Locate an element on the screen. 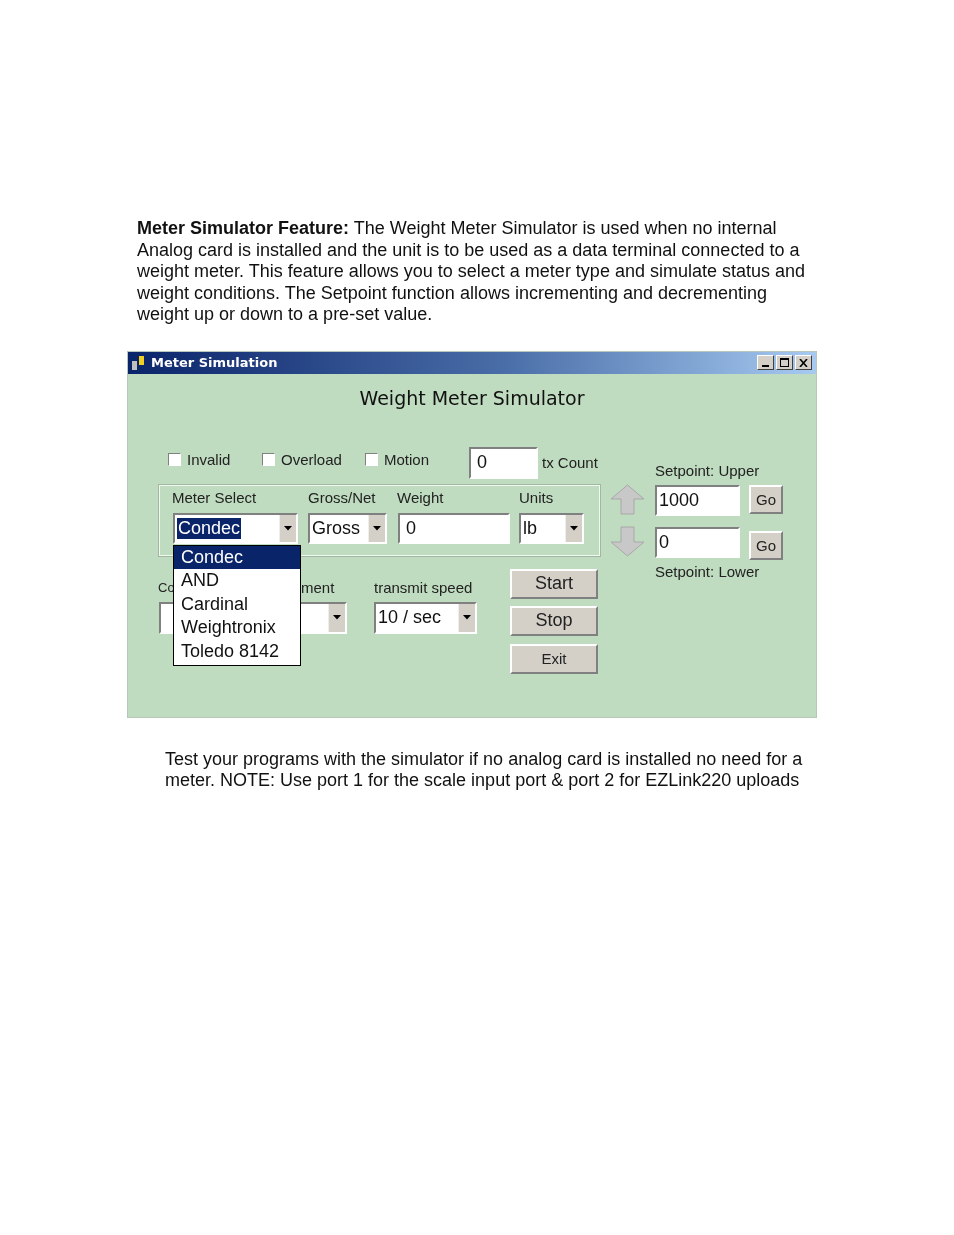 This screenshot has height=1235, width=954. checkbox: Overload is located at coordinates (302, 459).